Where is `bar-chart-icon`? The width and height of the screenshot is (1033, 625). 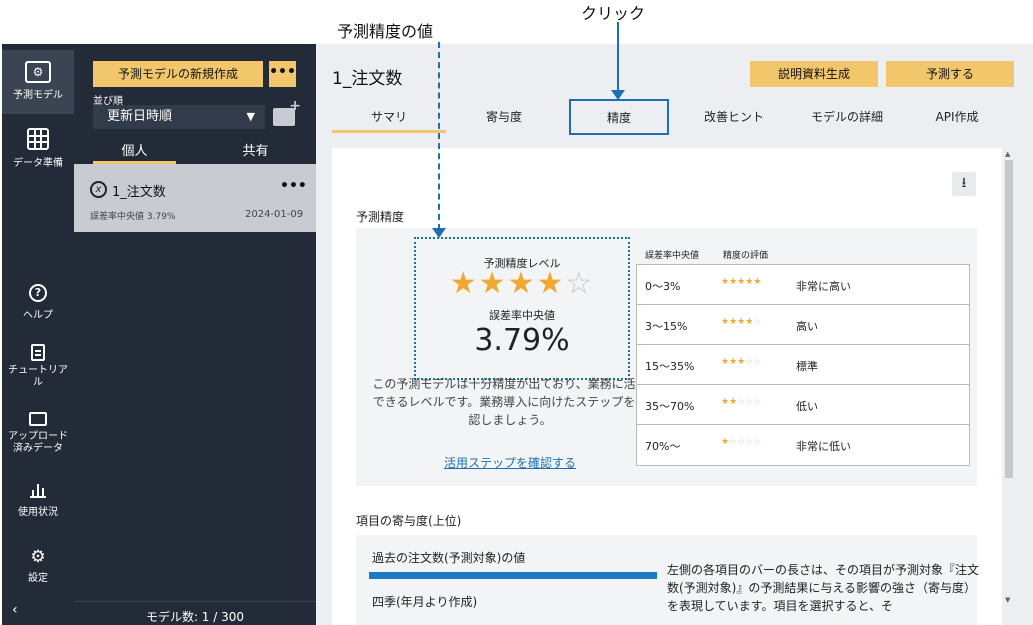
bar-chart-icon is located at coordinates (38, 491).